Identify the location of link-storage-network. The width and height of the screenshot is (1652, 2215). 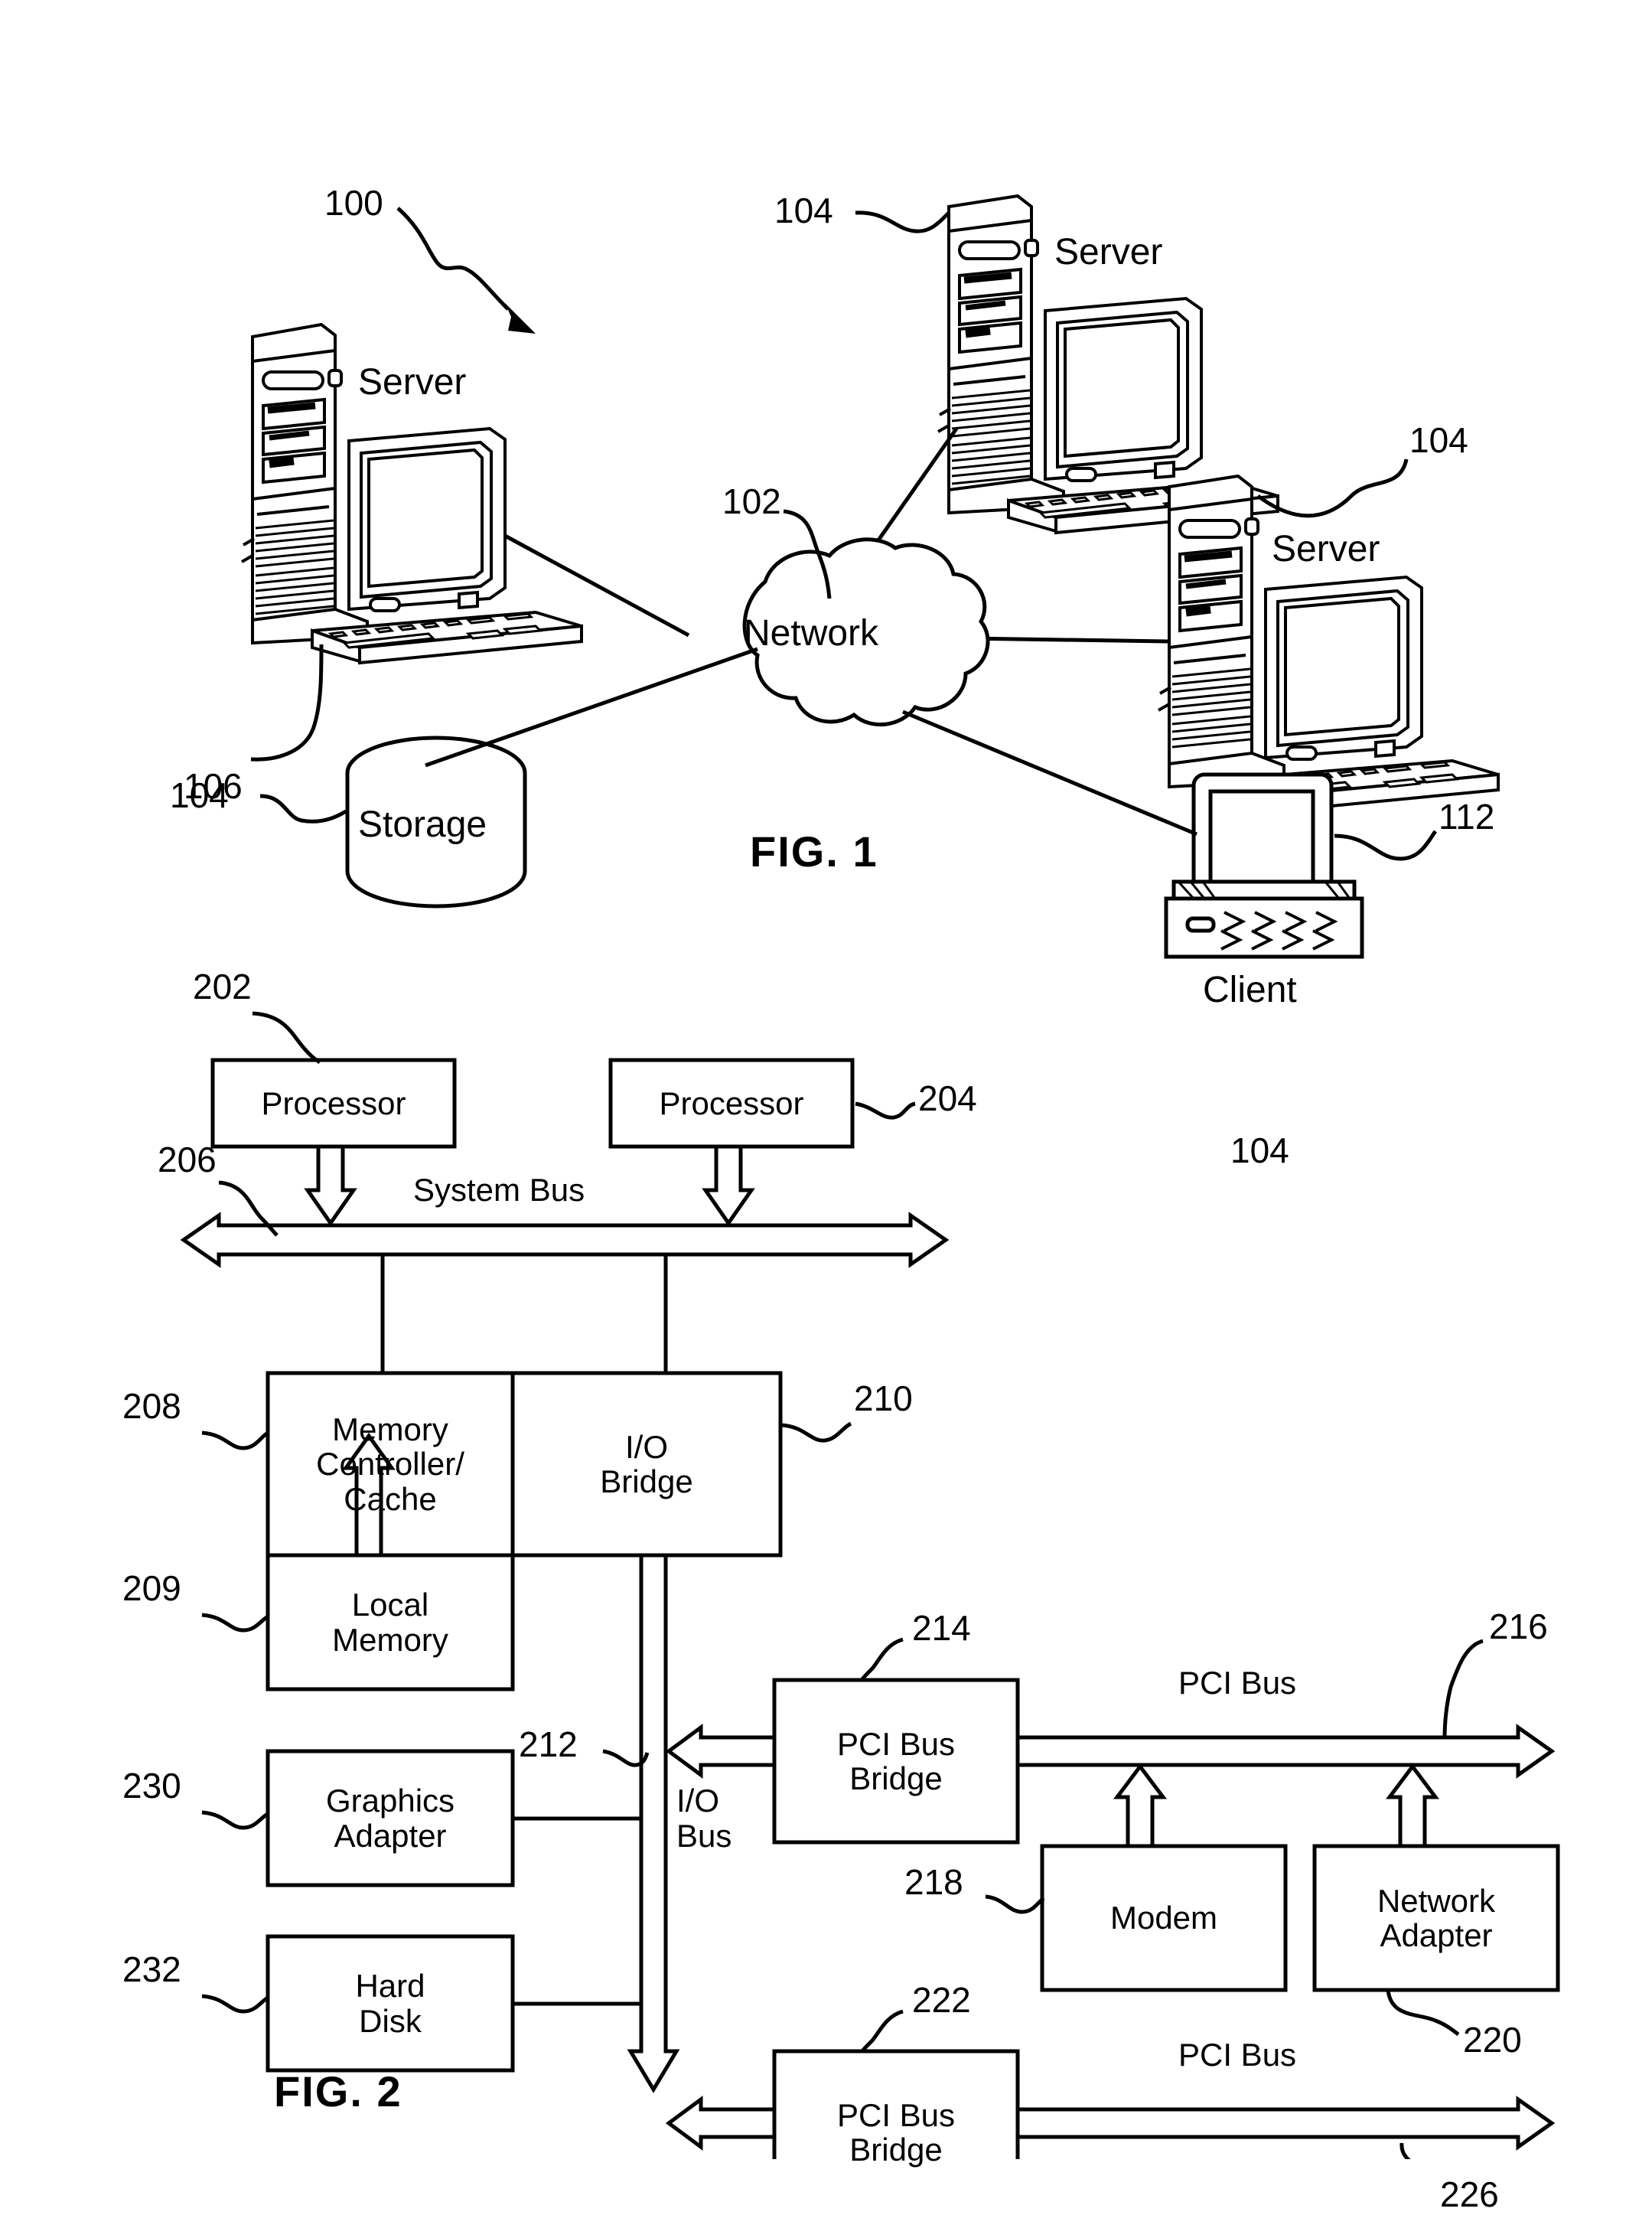
(592, 707).